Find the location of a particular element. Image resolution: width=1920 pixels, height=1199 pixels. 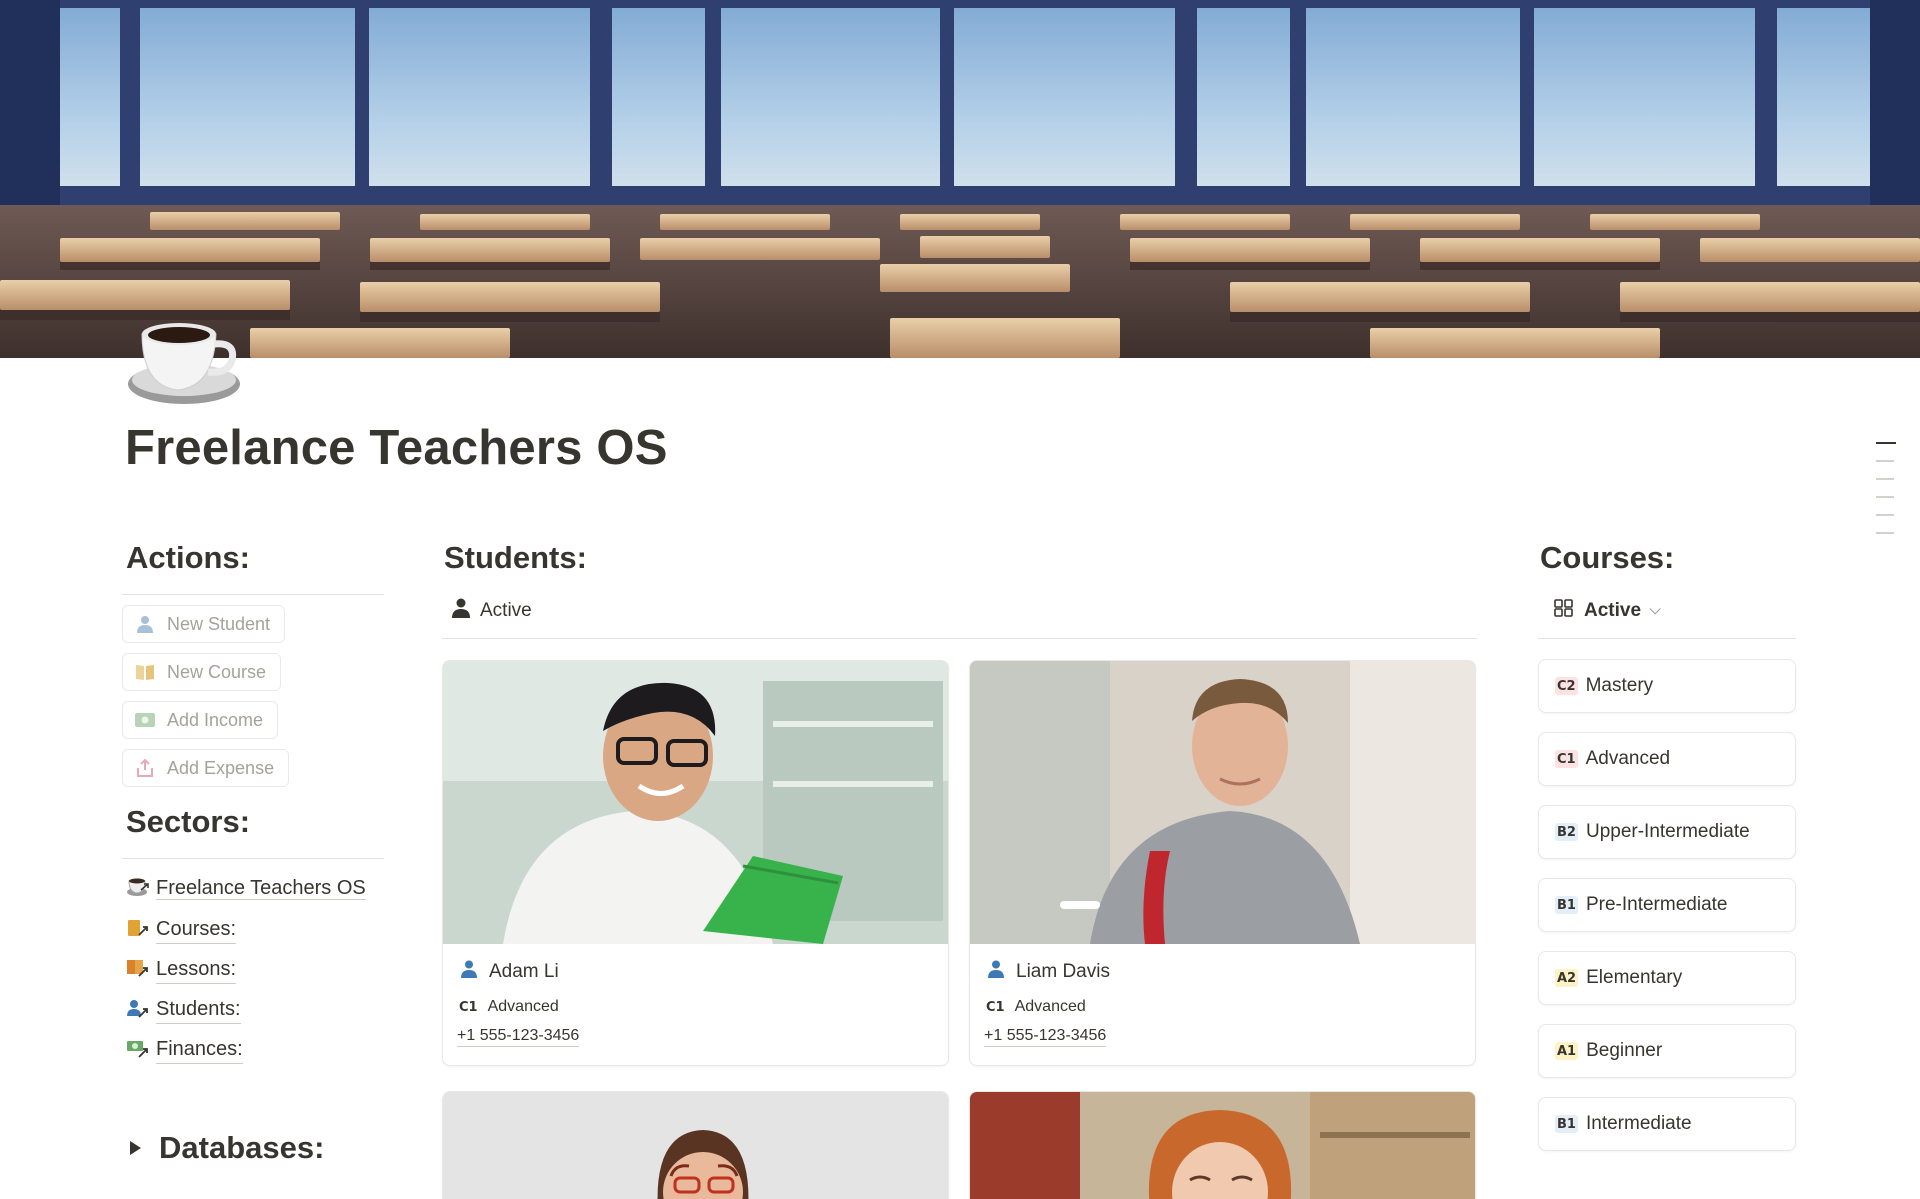

student-card: Liam Davis C1 Advanced +1 555-123-3456 is located at coordinates (1222, 863).